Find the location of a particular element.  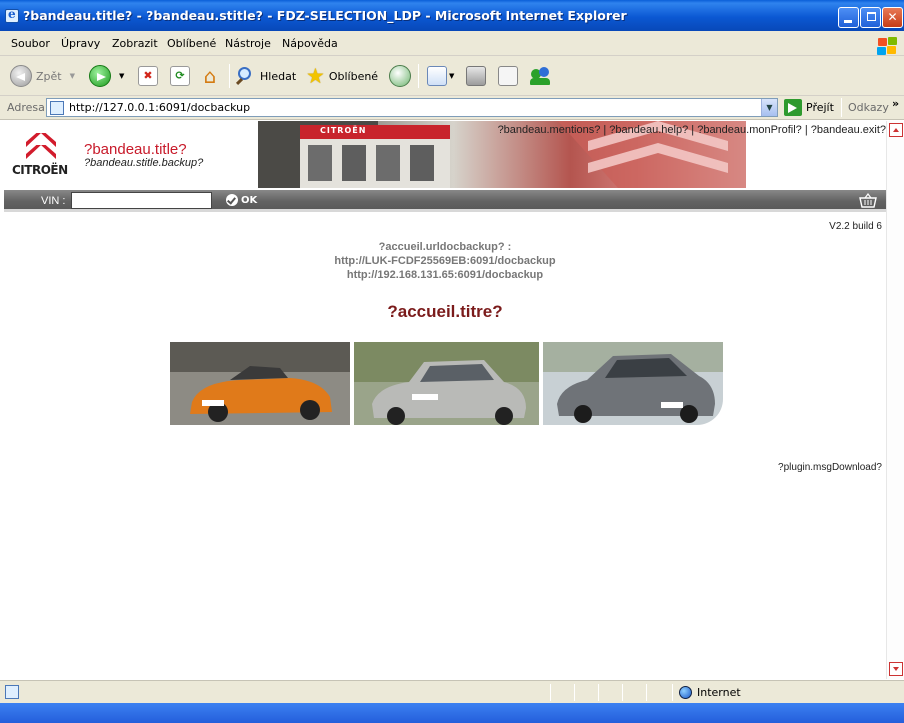

history-button is located at coordinates (400, 76).